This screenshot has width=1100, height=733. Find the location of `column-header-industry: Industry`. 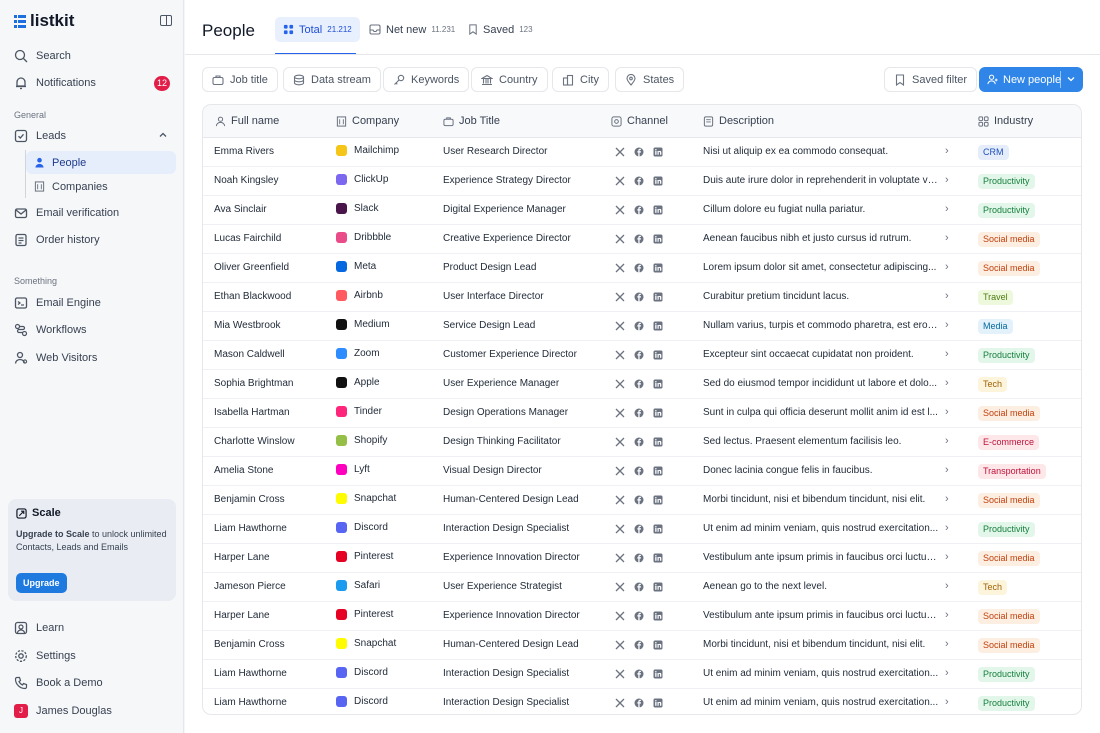

column-header-industry: Industry is located at coordinates (1005, 121).